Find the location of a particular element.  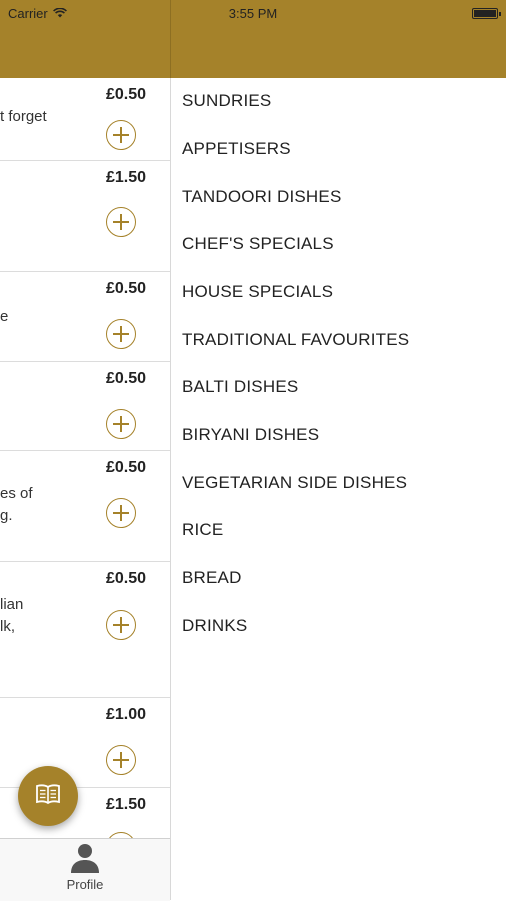

category-sundries: SUNDRIES is located at coordinates (226, 101).